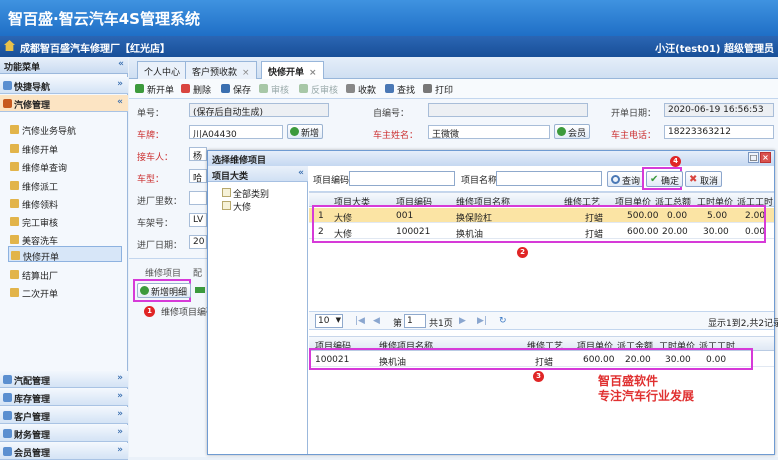  I want to click on sidebar-item-quick-order: 快修开单, so click(65, 254).